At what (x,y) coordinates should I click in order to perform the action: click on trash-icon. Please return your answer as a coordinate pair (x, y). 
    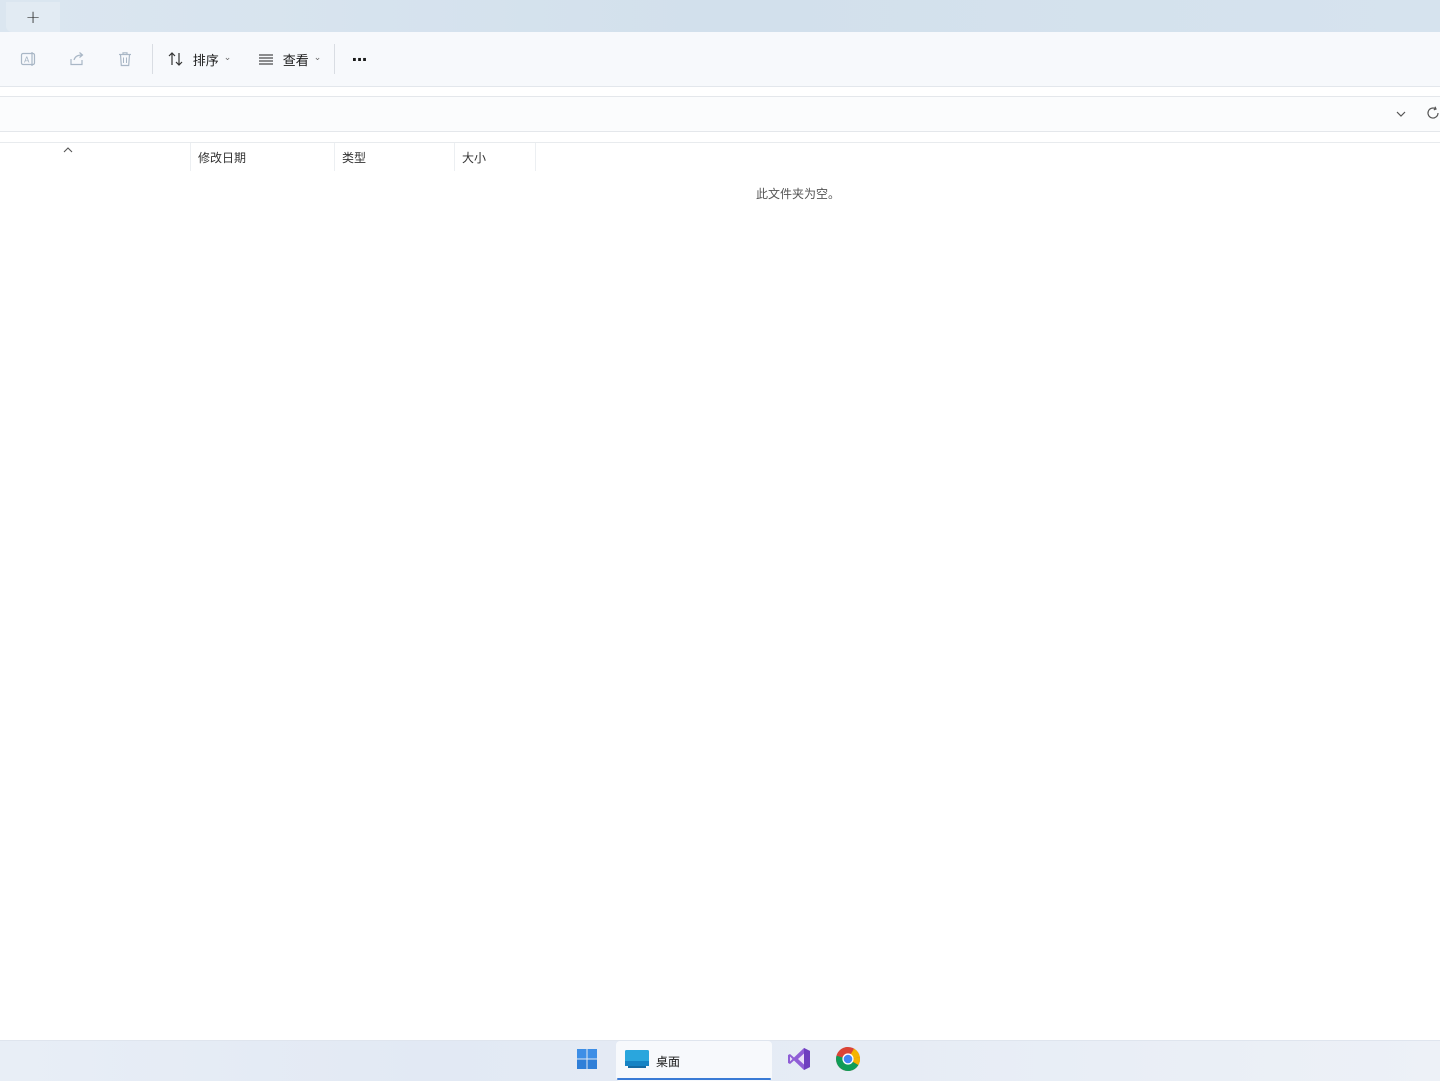
    Looking at the image, I should click on (125, 59).